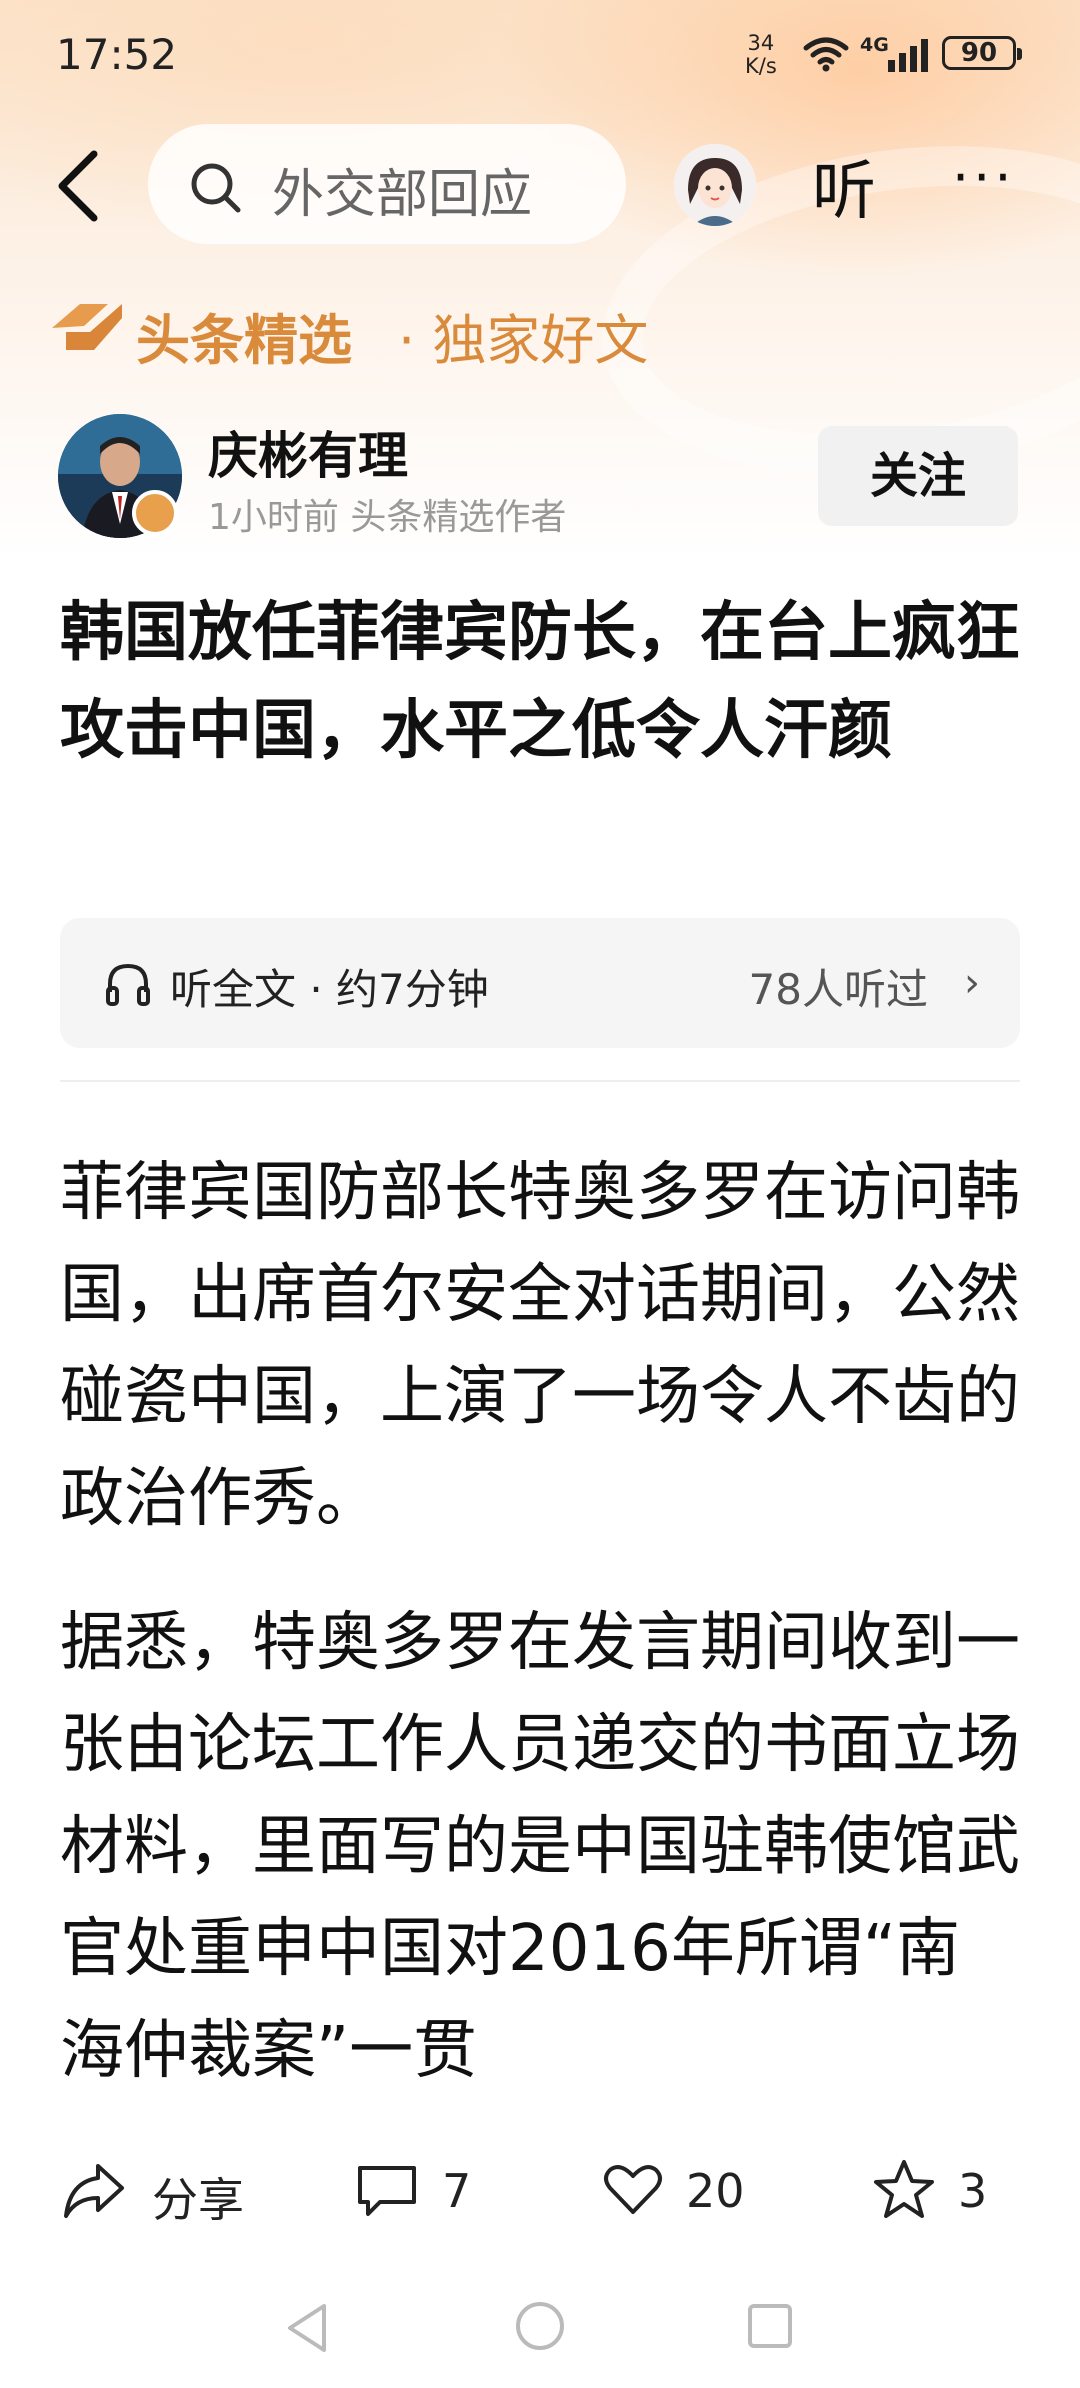 This screenshot has height=2388, width=1080. I want to click on star-icon, so click(904, 2189).